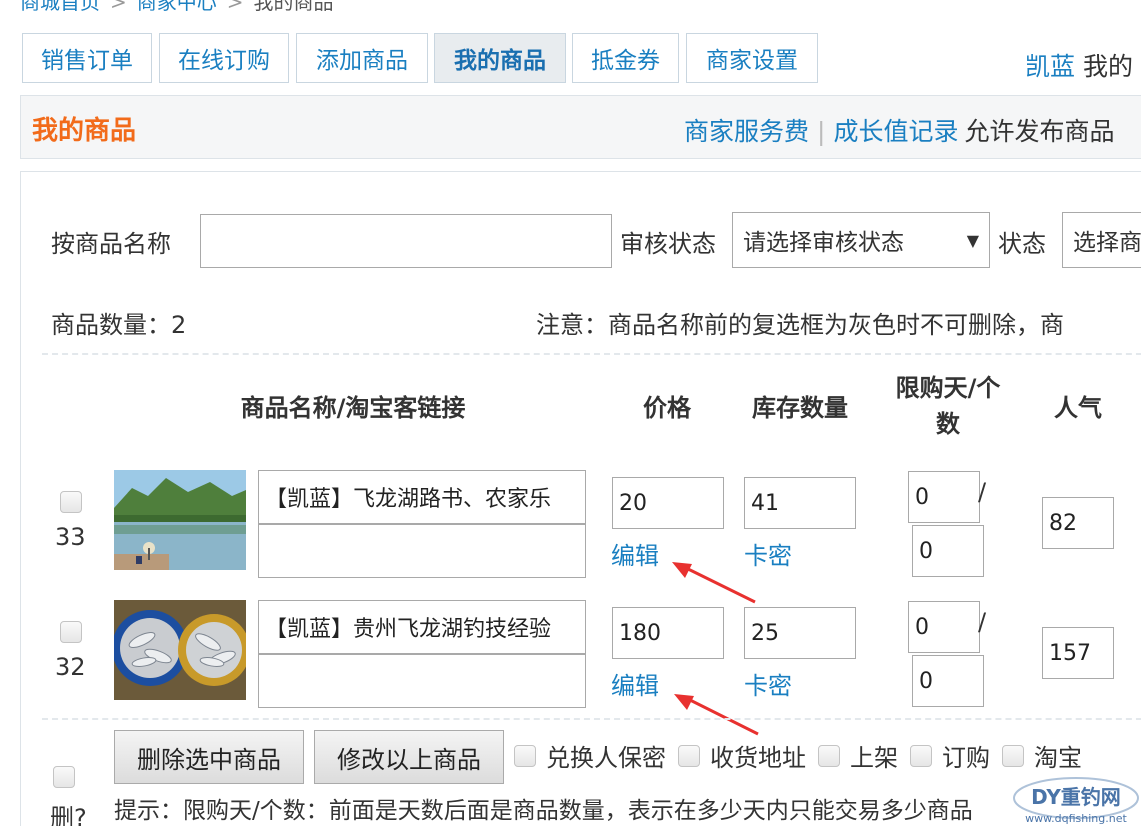 The image size is (1141, 826). I want to click on option-label: 淘宝, so click(1058, 758).